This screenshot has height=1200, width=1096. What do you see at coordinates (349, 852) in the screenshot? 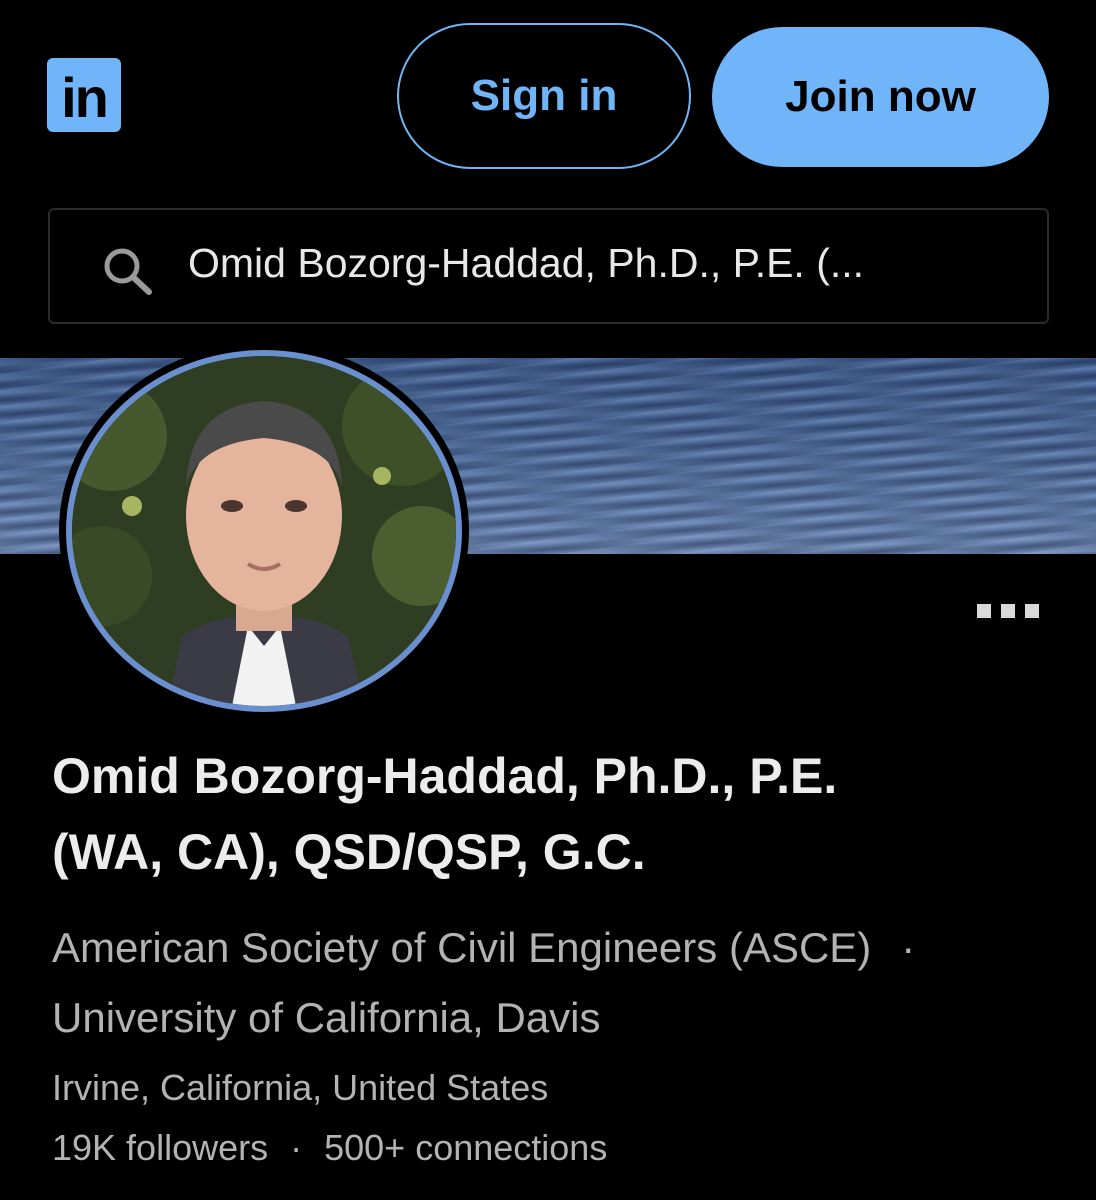
I see `name-line-2: (WA, CA), QSD/QSP, G.C.` at bounding box center [349, 852].